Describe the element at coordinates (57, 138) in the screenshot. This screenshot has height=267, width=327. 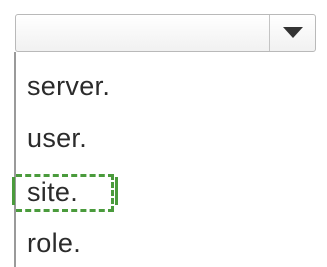
I see `dropdown-option-user: user.` at that location.